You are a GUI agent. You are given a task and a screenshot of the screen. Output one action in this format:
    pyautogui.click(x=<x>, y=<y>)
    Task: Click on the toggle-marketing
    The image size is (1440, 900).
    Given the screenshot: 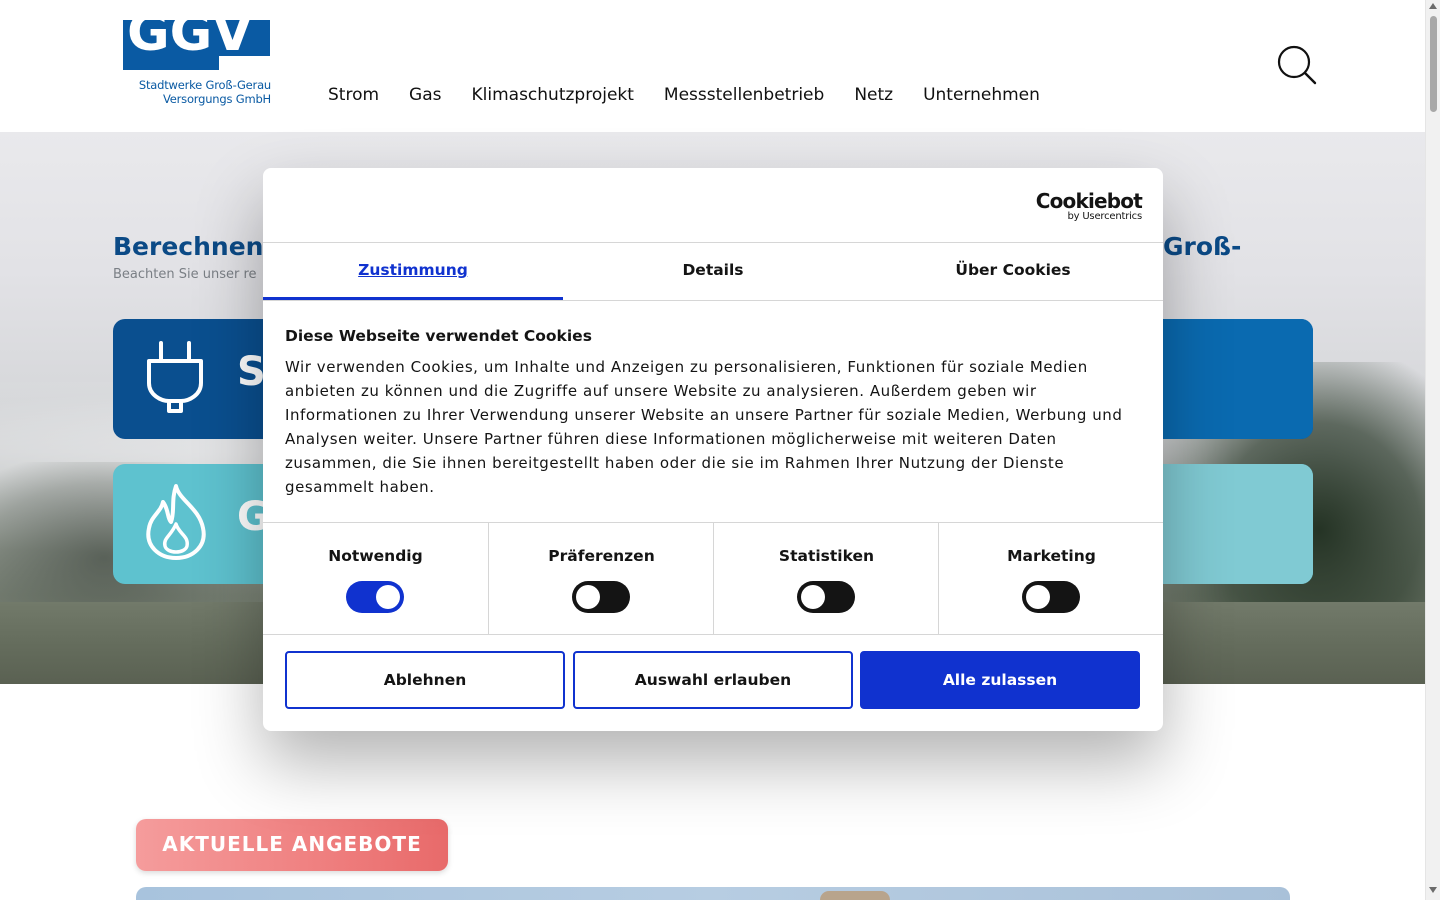 What is the action you would take?
    pyautogui.click(x=1051, y=597)
    